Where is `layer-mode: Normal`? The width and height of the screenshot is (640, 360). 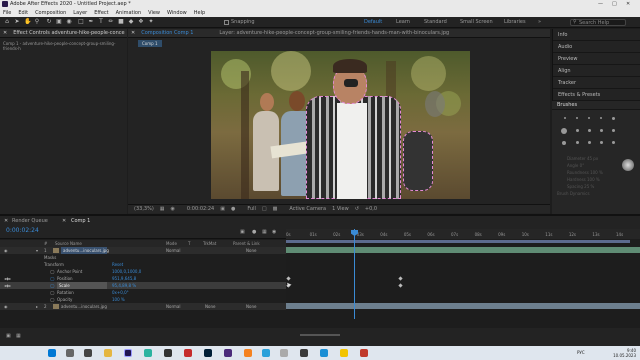
layer-mode: Normal is located at coordinates (173, 306).